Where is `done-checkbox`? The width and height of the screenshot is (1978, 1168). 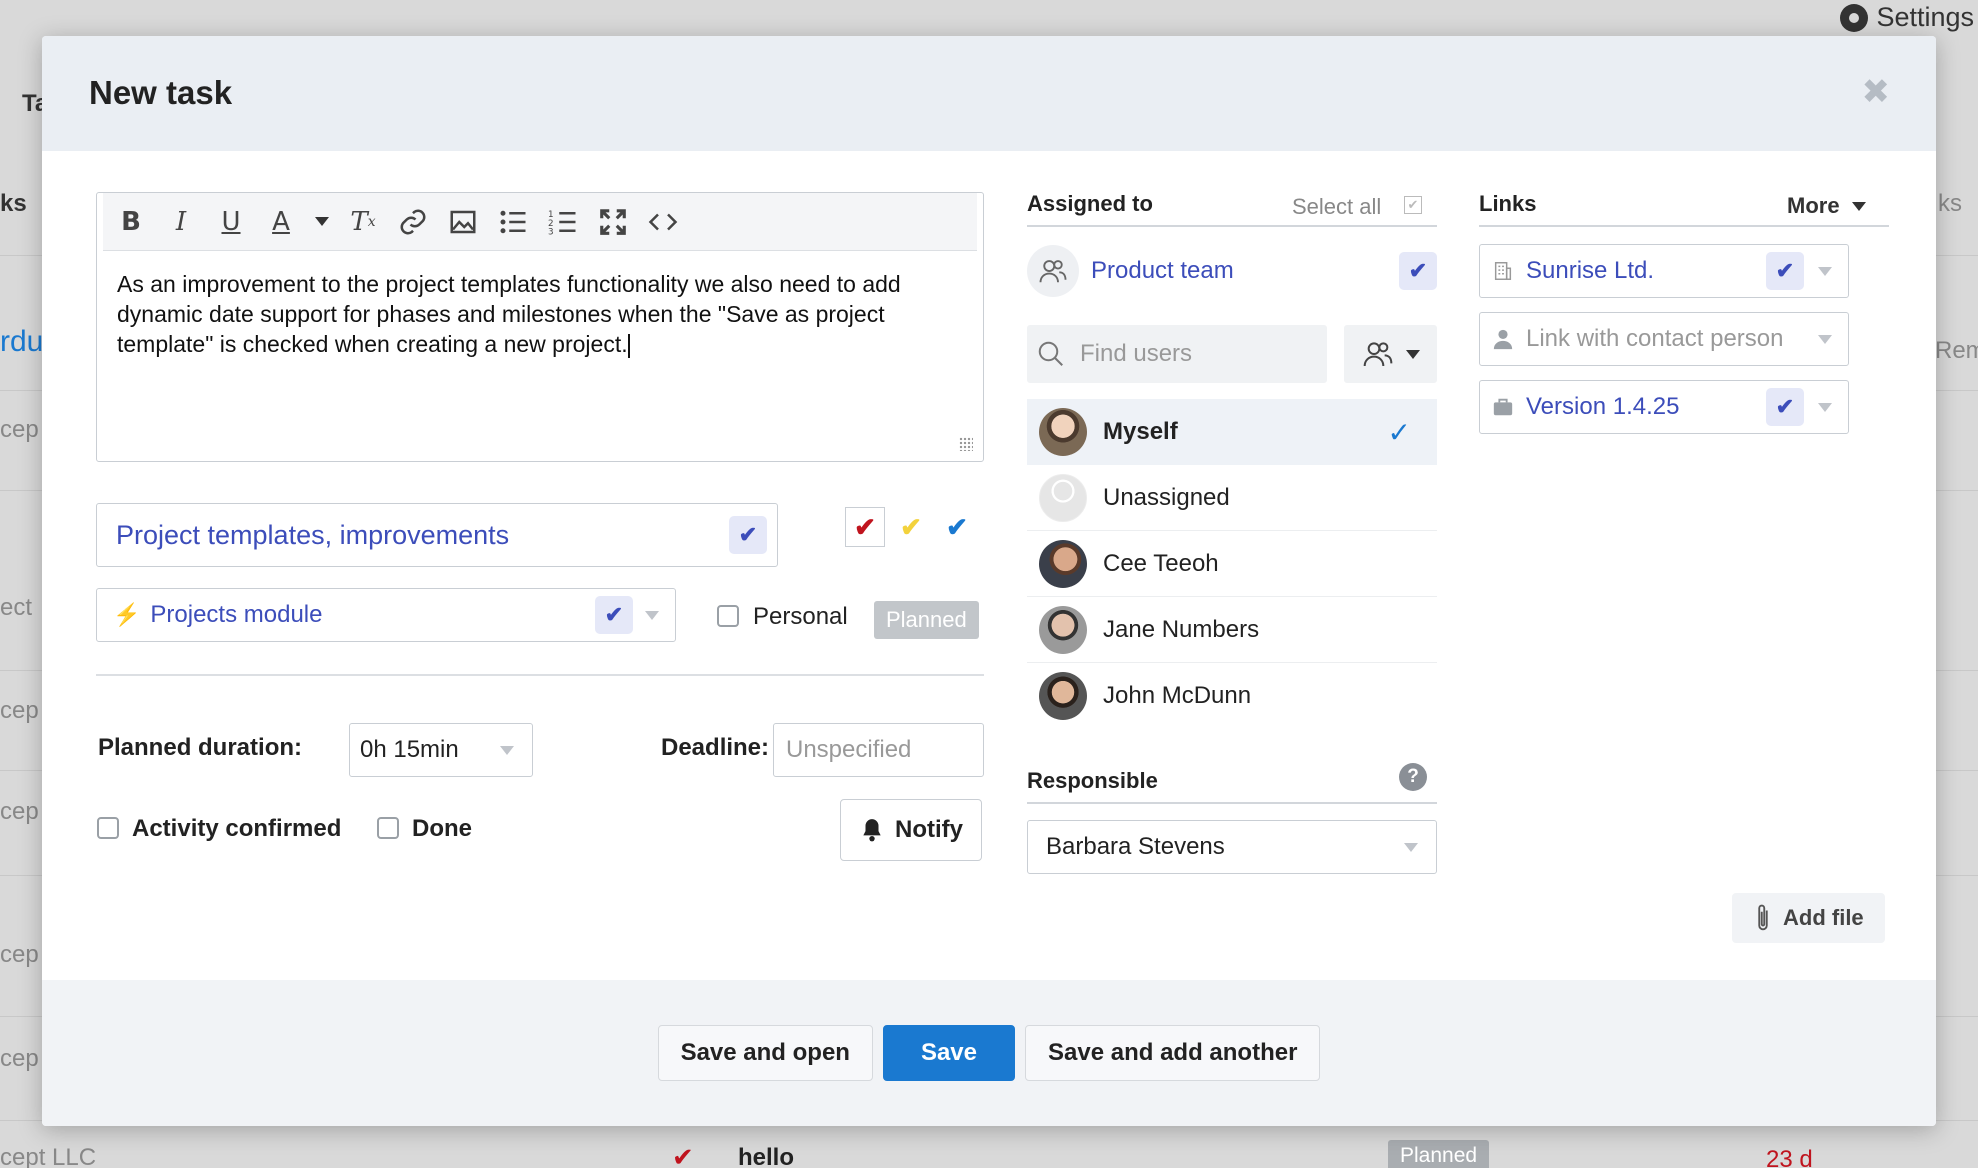
done-checkbox is located at coordinates (388, 828).